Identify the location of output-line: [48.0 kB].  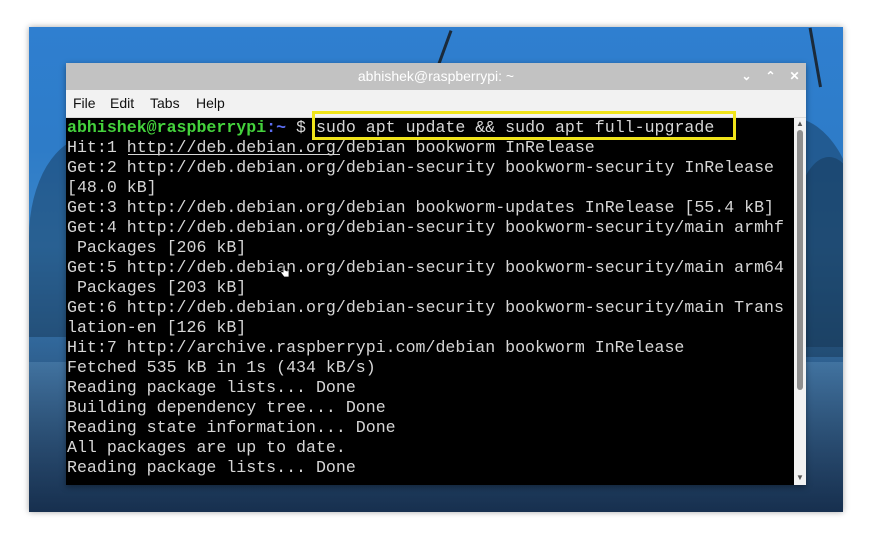
(112, 187).